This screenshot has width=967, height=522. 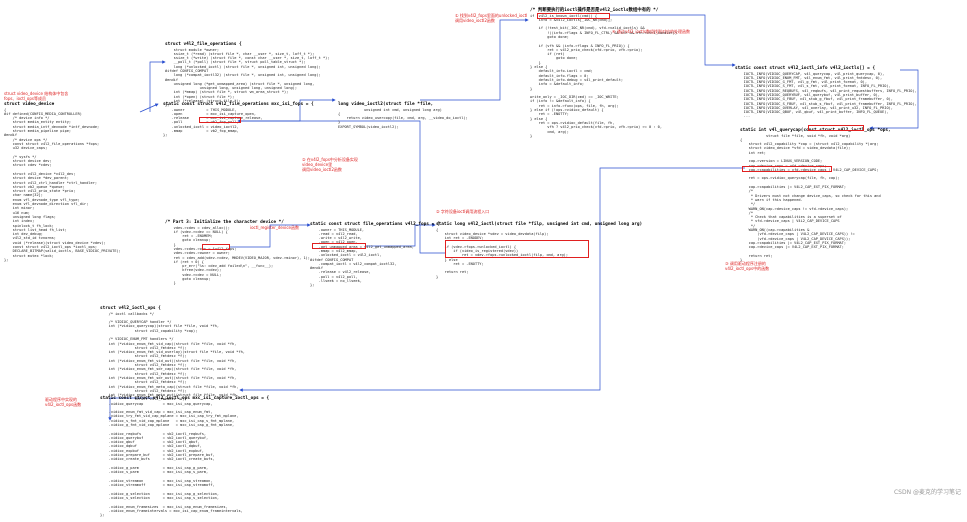 I want to click on watermark: CSDN @麦克的学习笔记, so click(x=927, y=492).